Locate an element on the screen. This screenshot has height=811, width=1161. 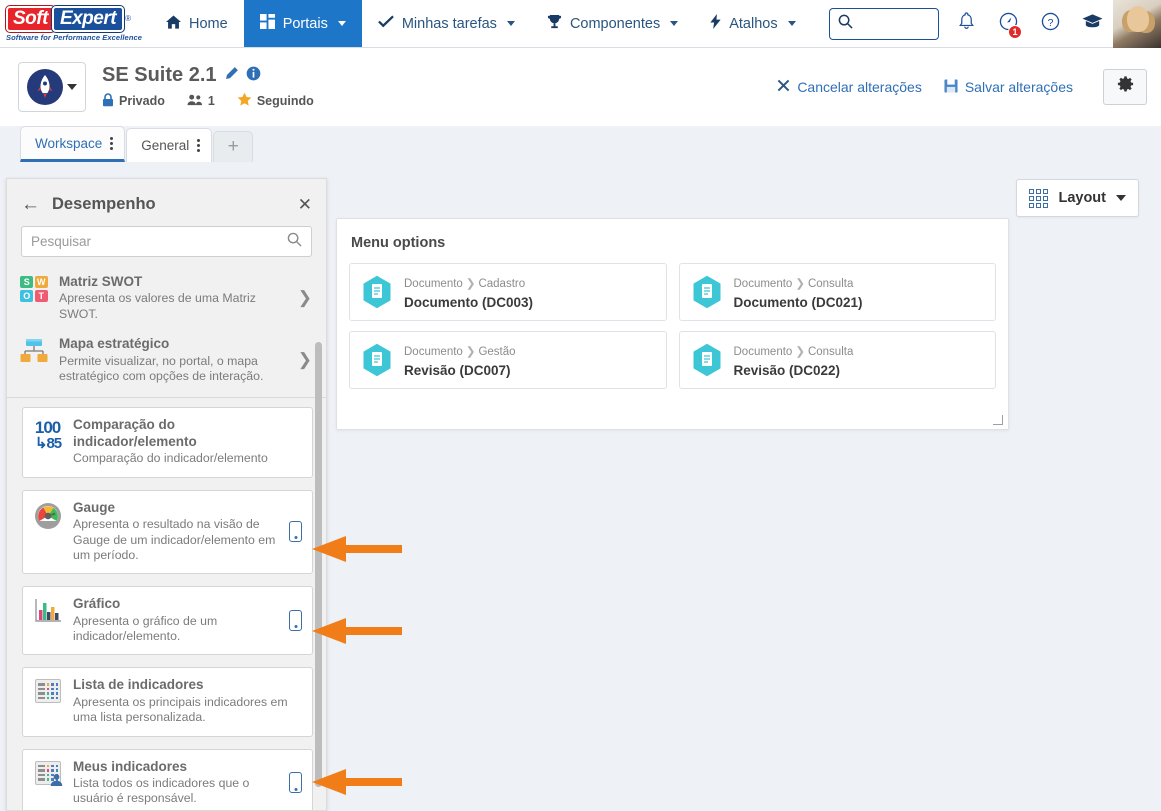
menu-card-dc003: Documento ❯ Cadastro Documento (DC003) is located at coordinates (508, 292).